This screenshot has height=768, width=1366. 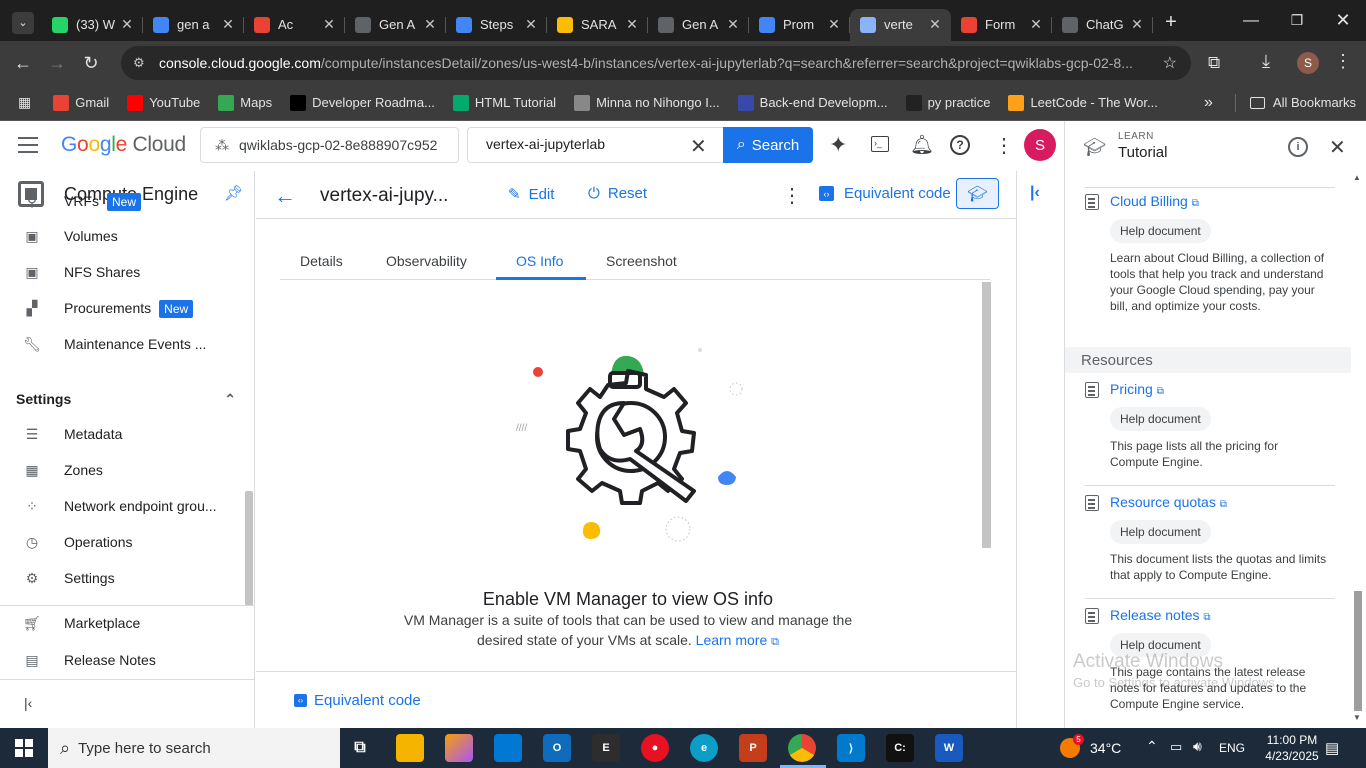 I want to click on bookmark-item: Gmail, so click(x=81, y=102).